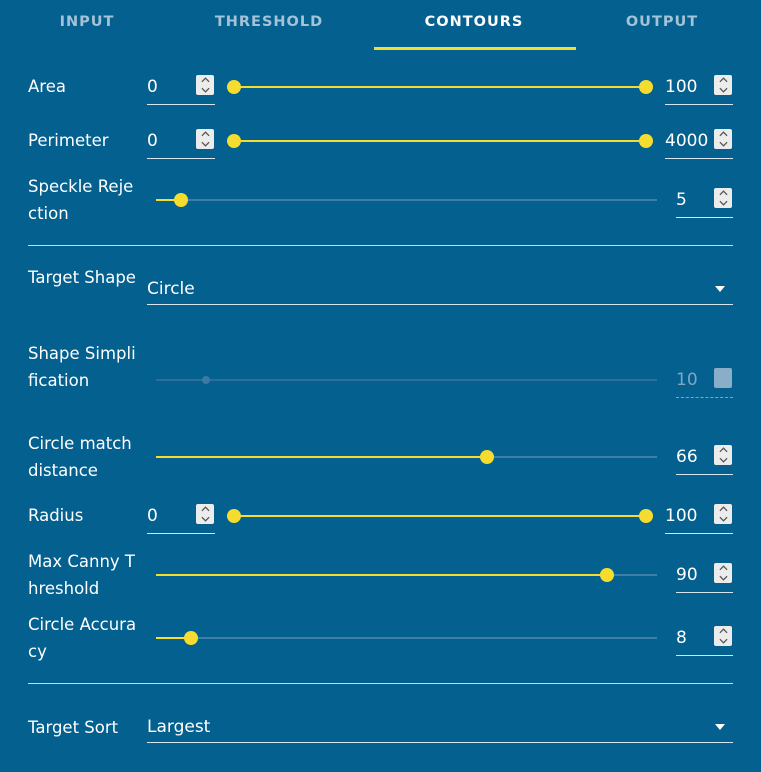  I want to click on target-shape-select: Circle, so click(440, 290).